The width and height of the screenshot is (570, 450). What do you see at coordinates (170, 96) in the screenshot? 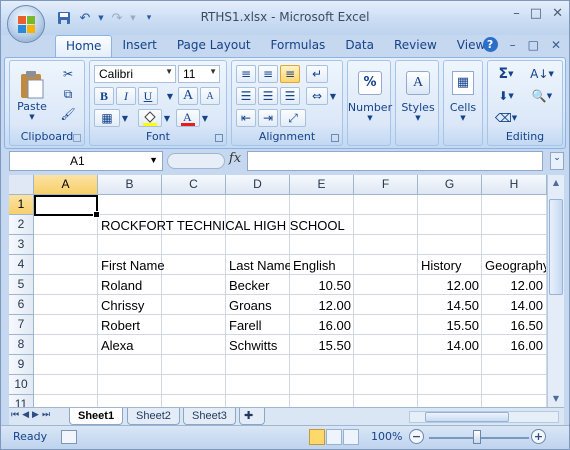
I see `underline-dropdown-icon: ▼` at bounding box center [170, 96].